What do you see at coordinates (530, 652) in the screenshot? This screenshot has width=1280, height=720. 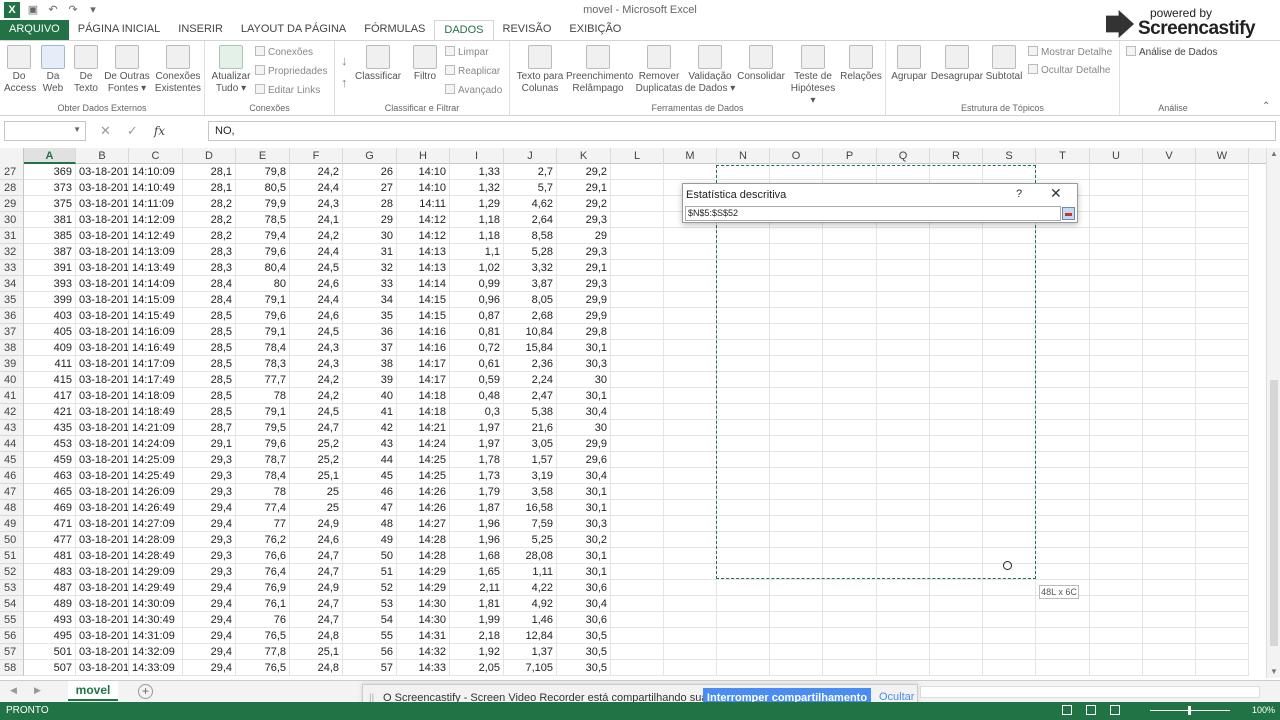 I see `cell-j: 1,37` at bounding box center [530, 652].